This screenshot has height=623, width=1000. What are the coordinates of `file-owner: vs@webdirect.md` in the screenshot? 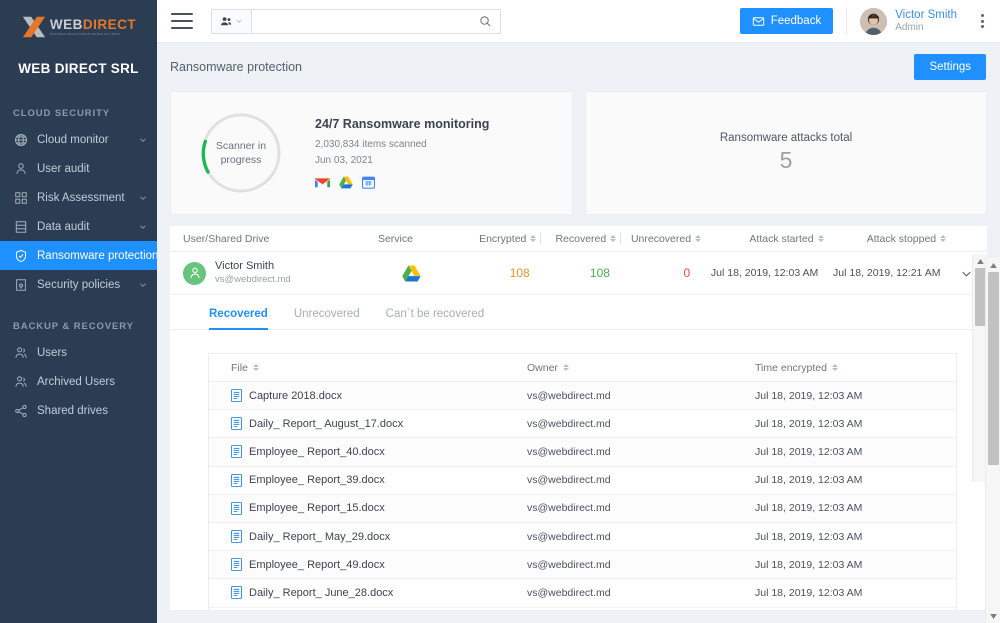 It's located at (569, 592).